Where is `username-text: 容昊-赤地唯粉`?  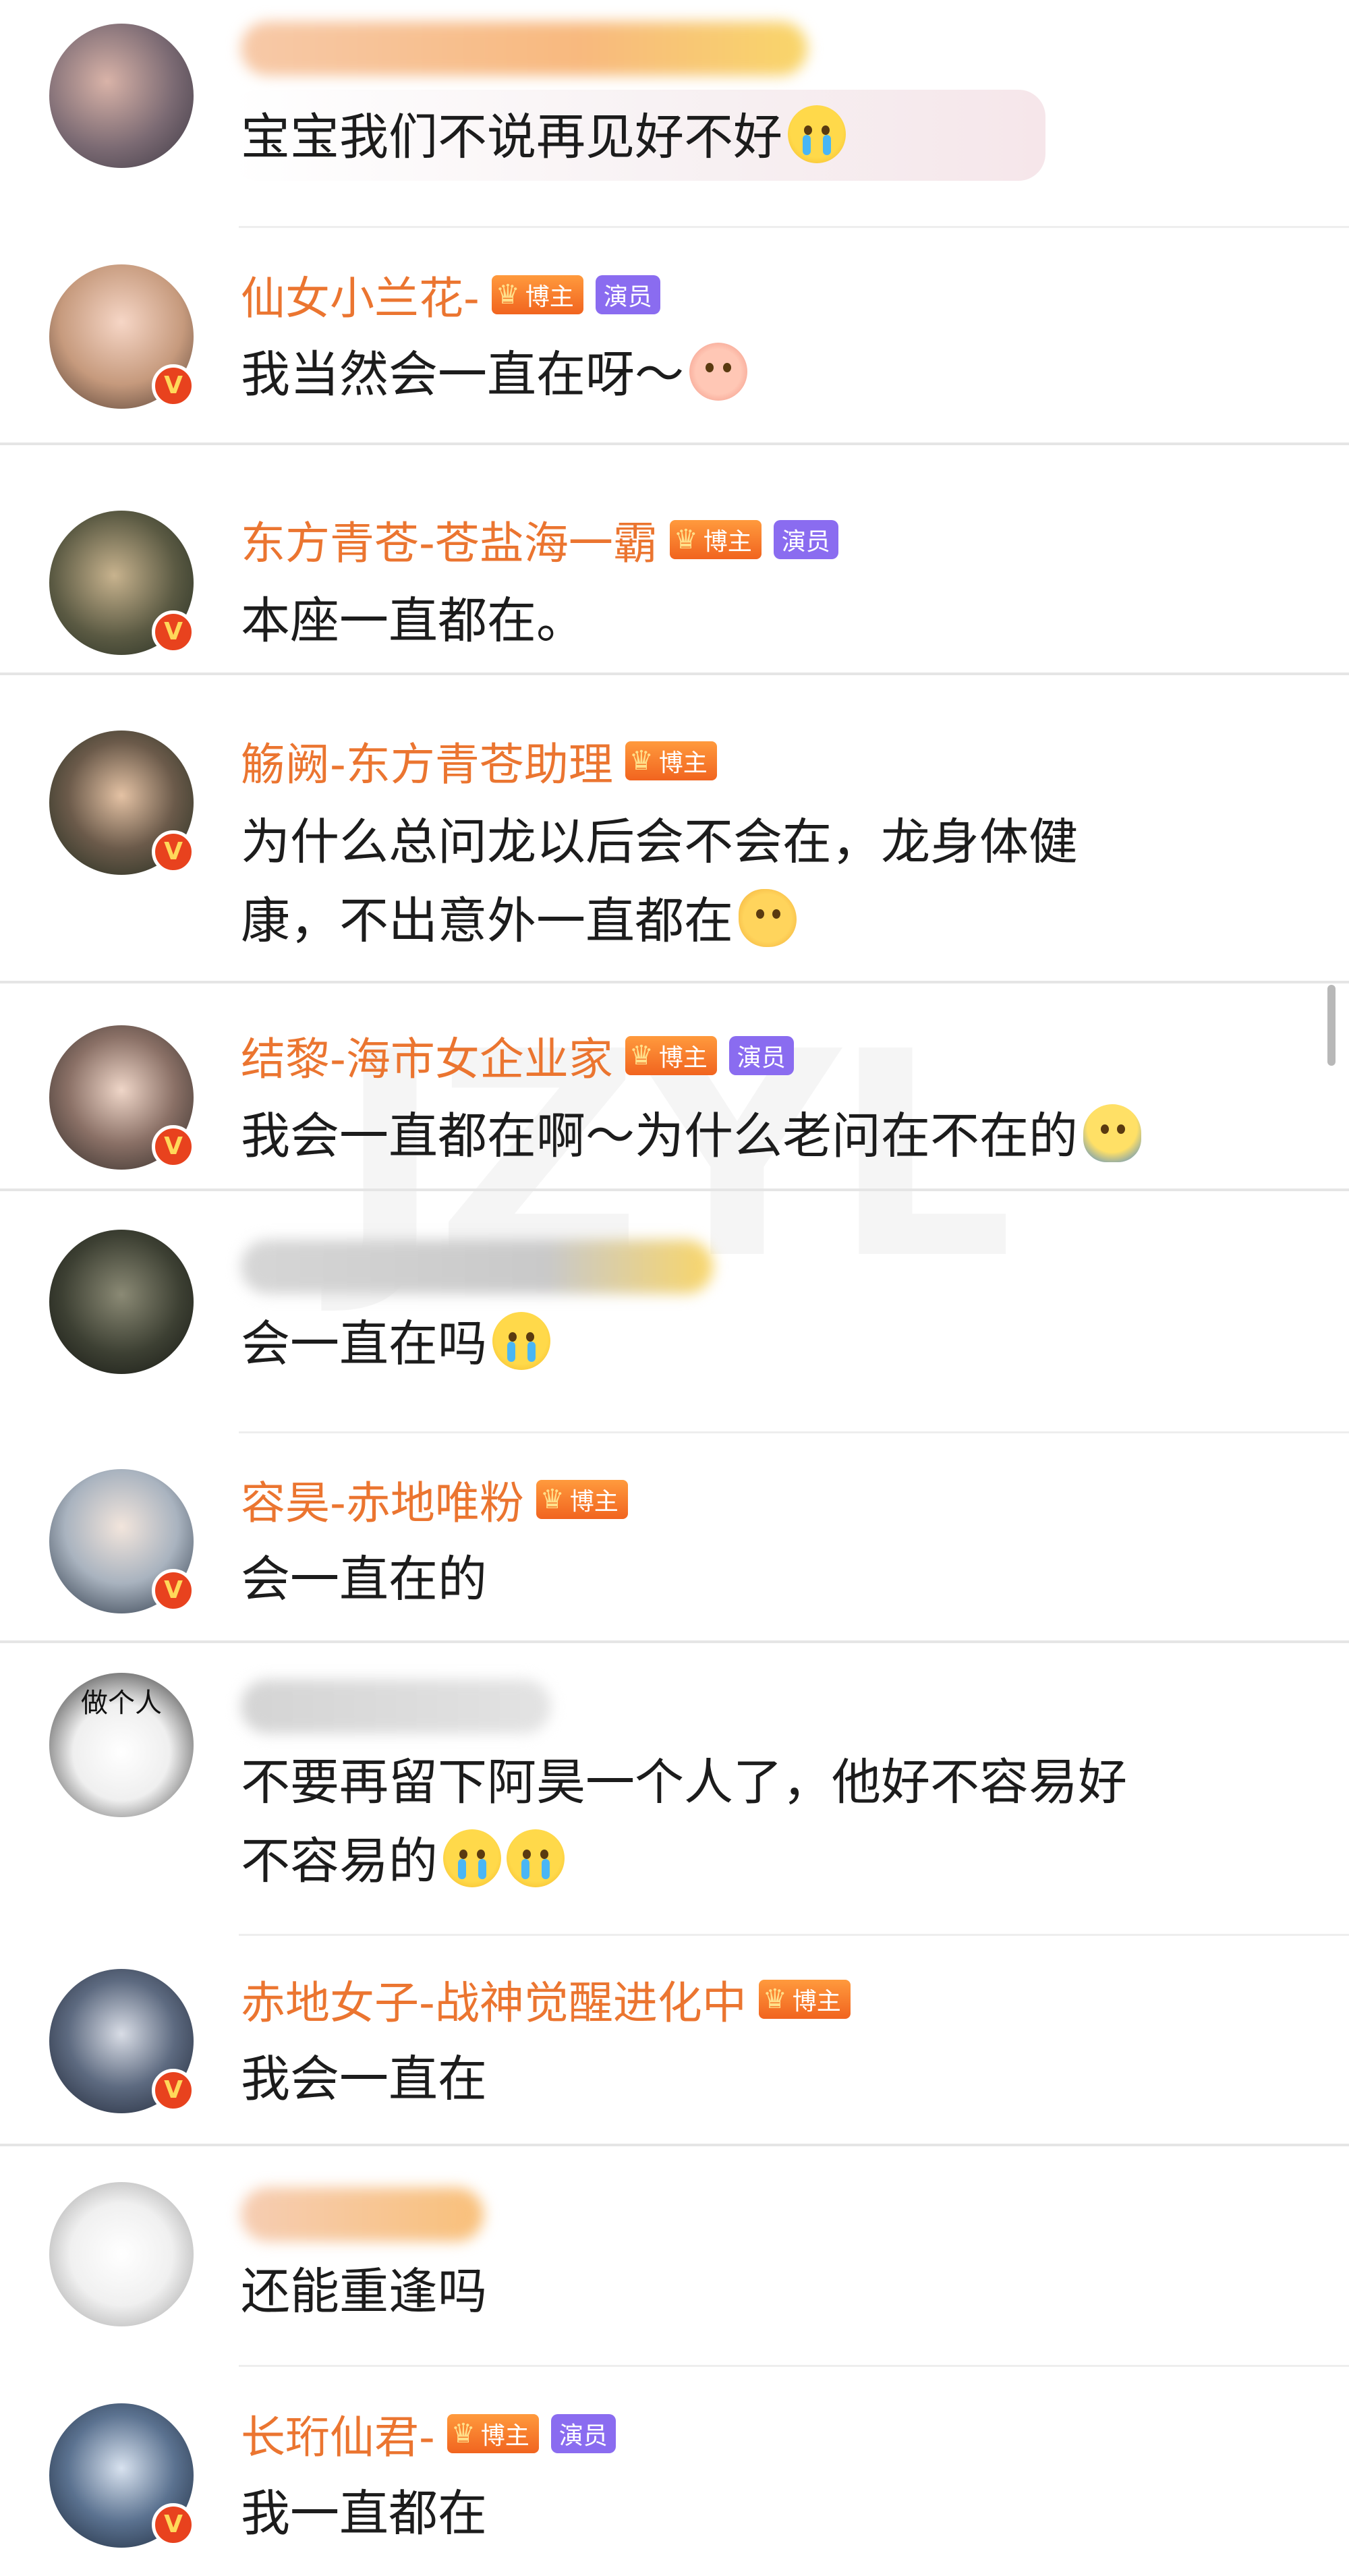 username-text: 容昊-赤地唯粉 is located at coordinates (382, 1503).